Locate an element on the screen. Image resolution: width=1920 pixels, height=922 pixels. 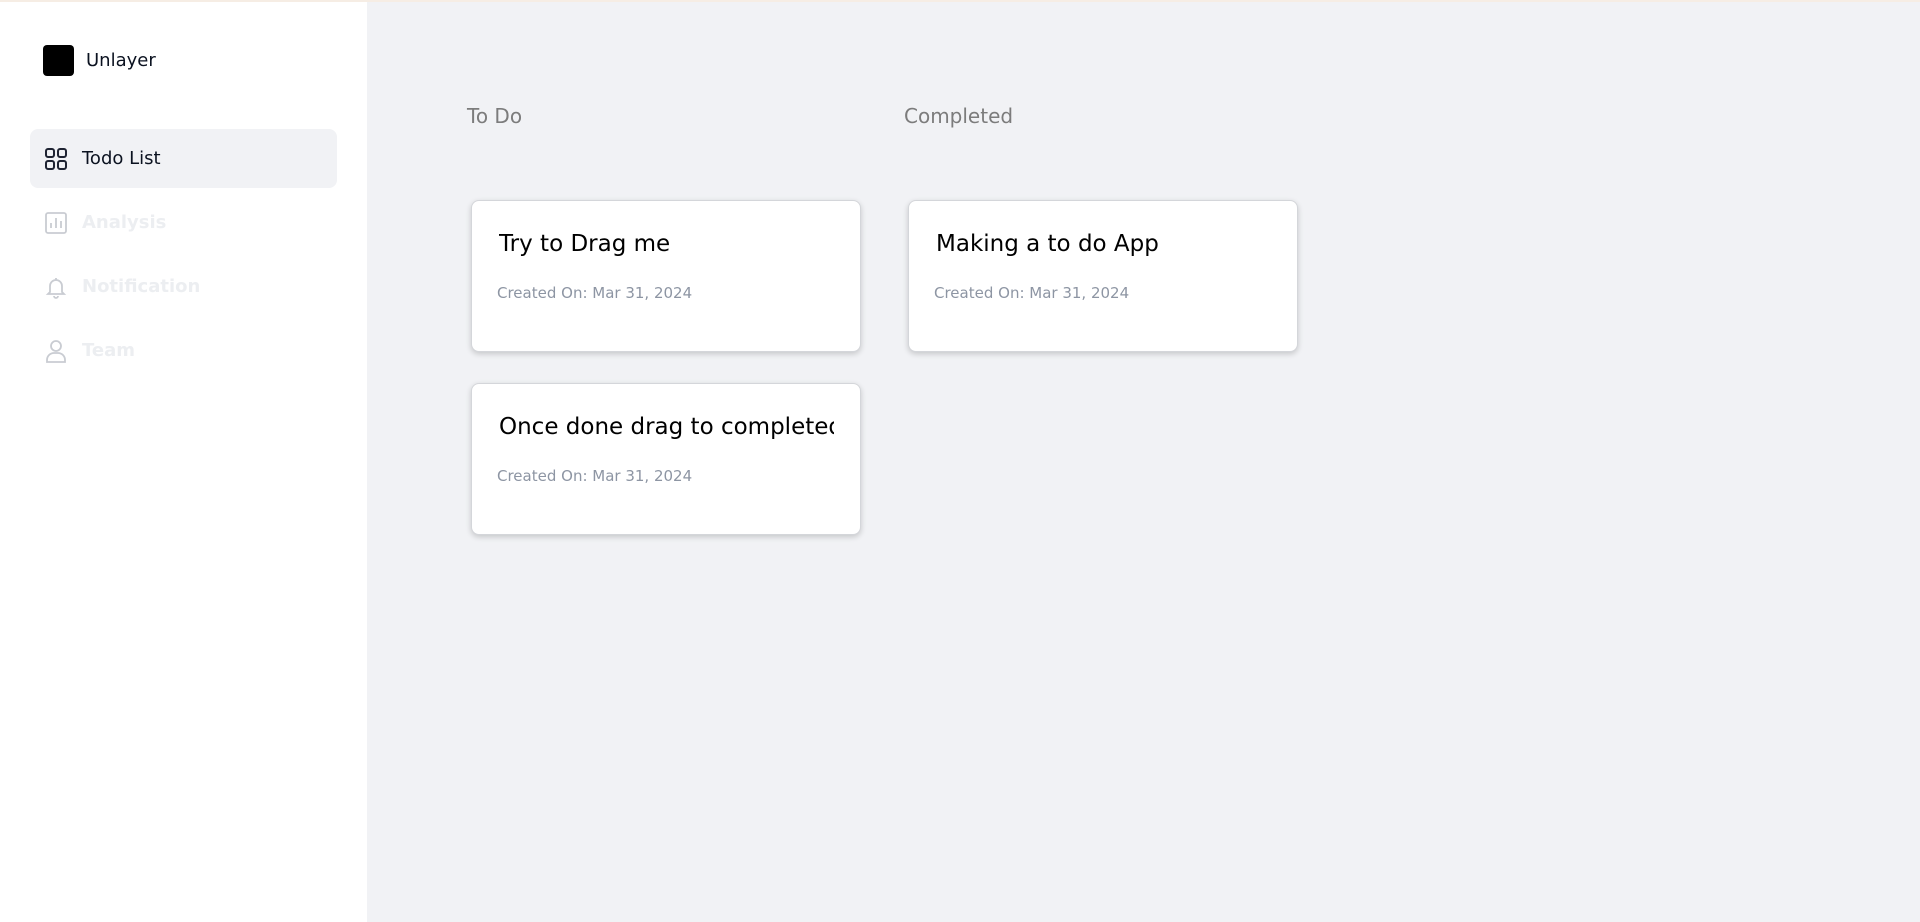
brand-logo is located at coordinates (58, 60).